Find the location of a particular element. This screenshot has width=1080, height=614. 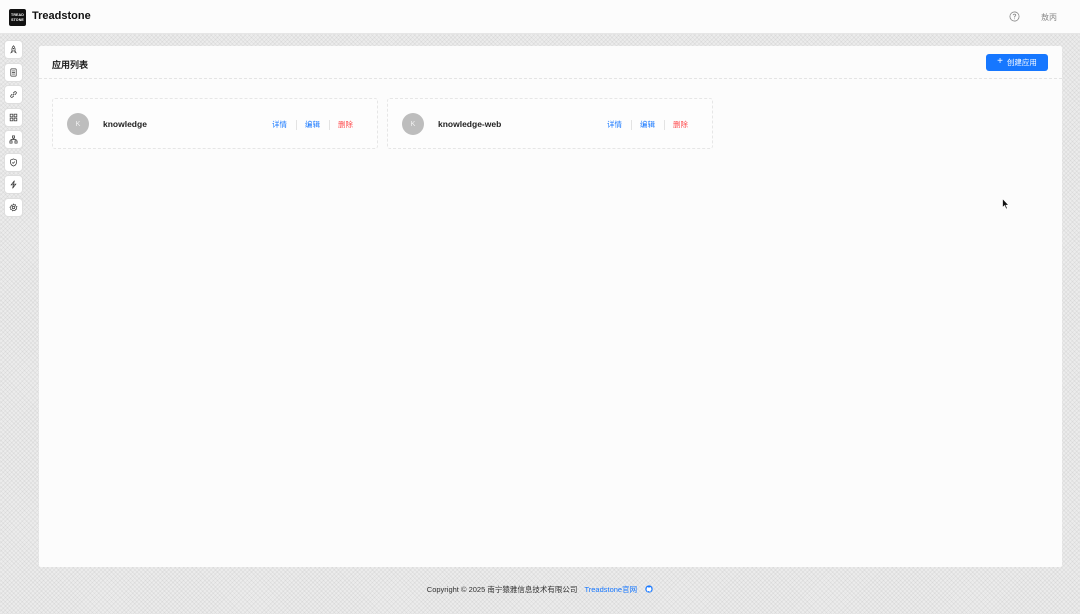

sidebar-item-links is located at coordinates (13, 94).